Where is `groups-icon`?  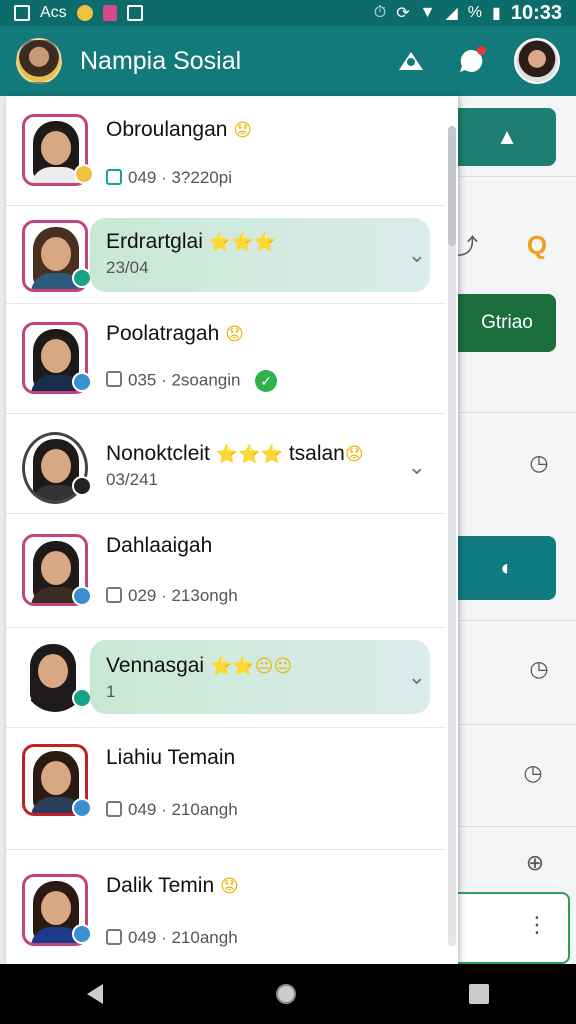 groups-icon is located at coordinates (411, 61).